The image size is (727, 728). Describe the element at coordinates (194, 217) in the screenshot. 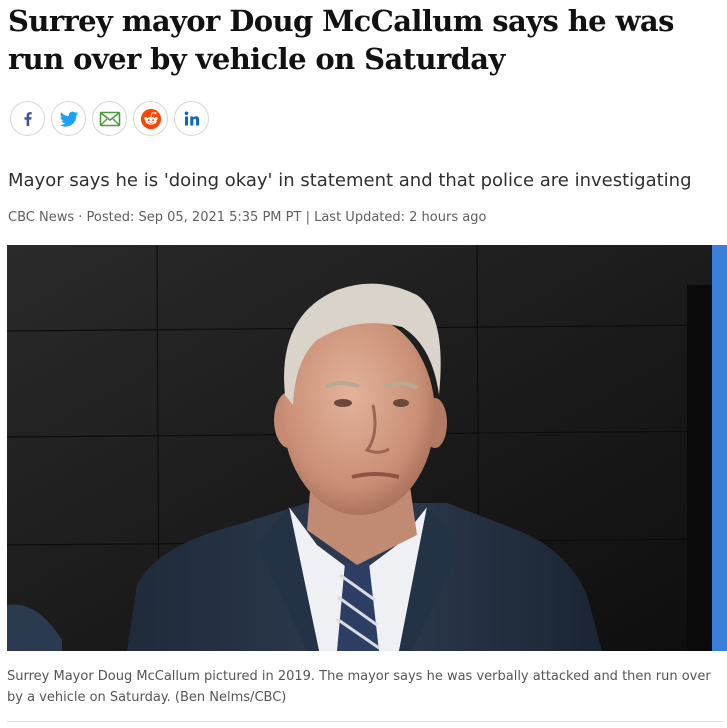

I see `byline-posted: Posted: Sep 05, 2021 5:35 PM PT` at that location.